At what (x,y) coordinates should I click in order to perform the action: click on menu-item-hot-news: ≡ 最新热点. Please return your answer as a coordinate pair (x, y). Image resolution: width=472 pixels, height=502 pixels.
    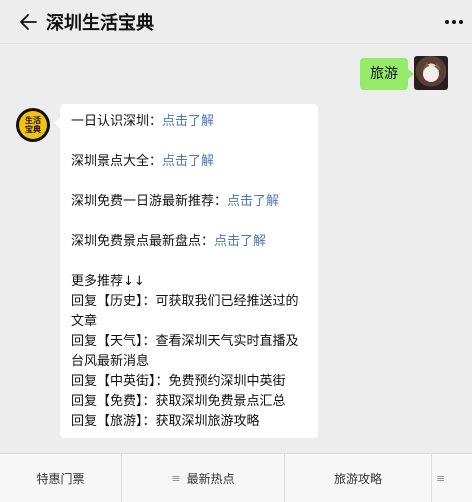
    Looking at the image, I should click on (203, 478).